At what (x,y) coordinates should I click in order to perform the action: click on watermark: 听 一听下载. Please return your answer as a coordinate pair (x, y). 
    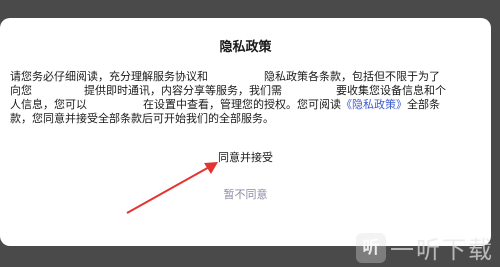
    Looking at the image, I should click on (425, 247).